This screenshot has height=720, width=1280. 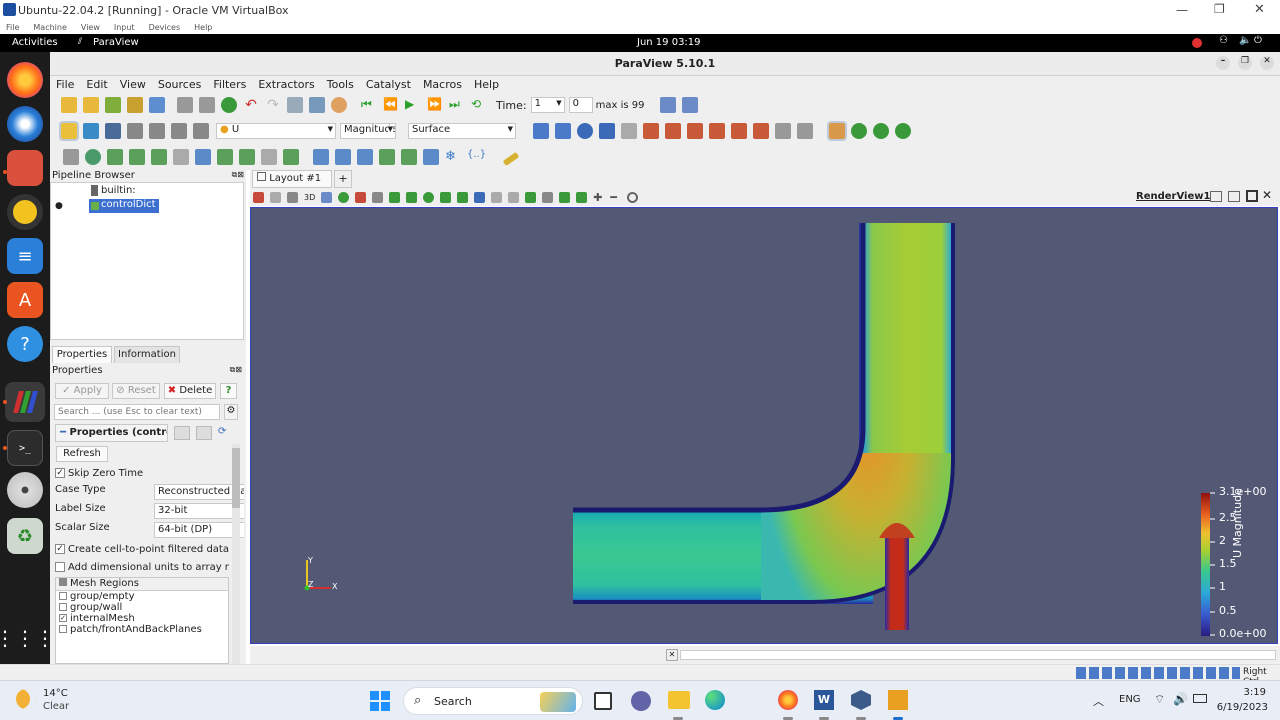 I want to click on palette-icon, so click(x=339, y=105).